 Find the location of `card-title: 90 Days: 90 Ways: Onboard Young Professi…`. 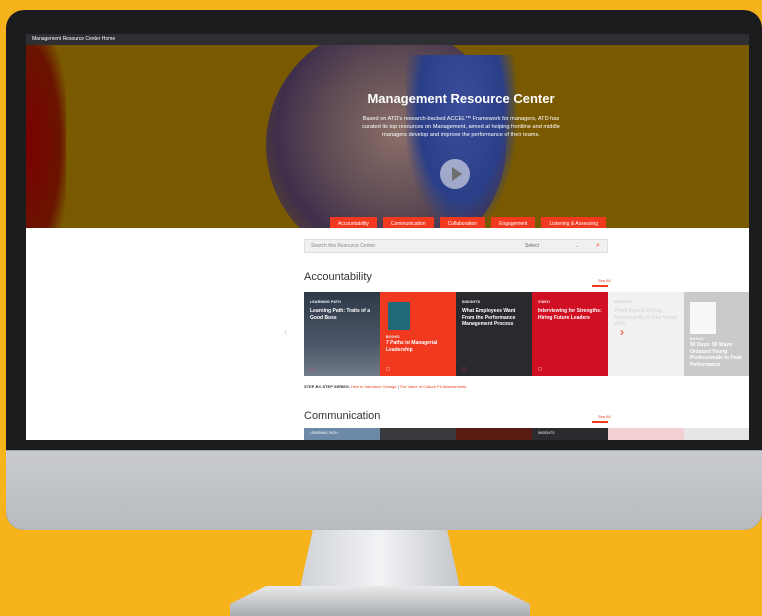

card-title: 90 Days: 90 Ways: Onboard Young Professi… is located at coordinates (716, 355).